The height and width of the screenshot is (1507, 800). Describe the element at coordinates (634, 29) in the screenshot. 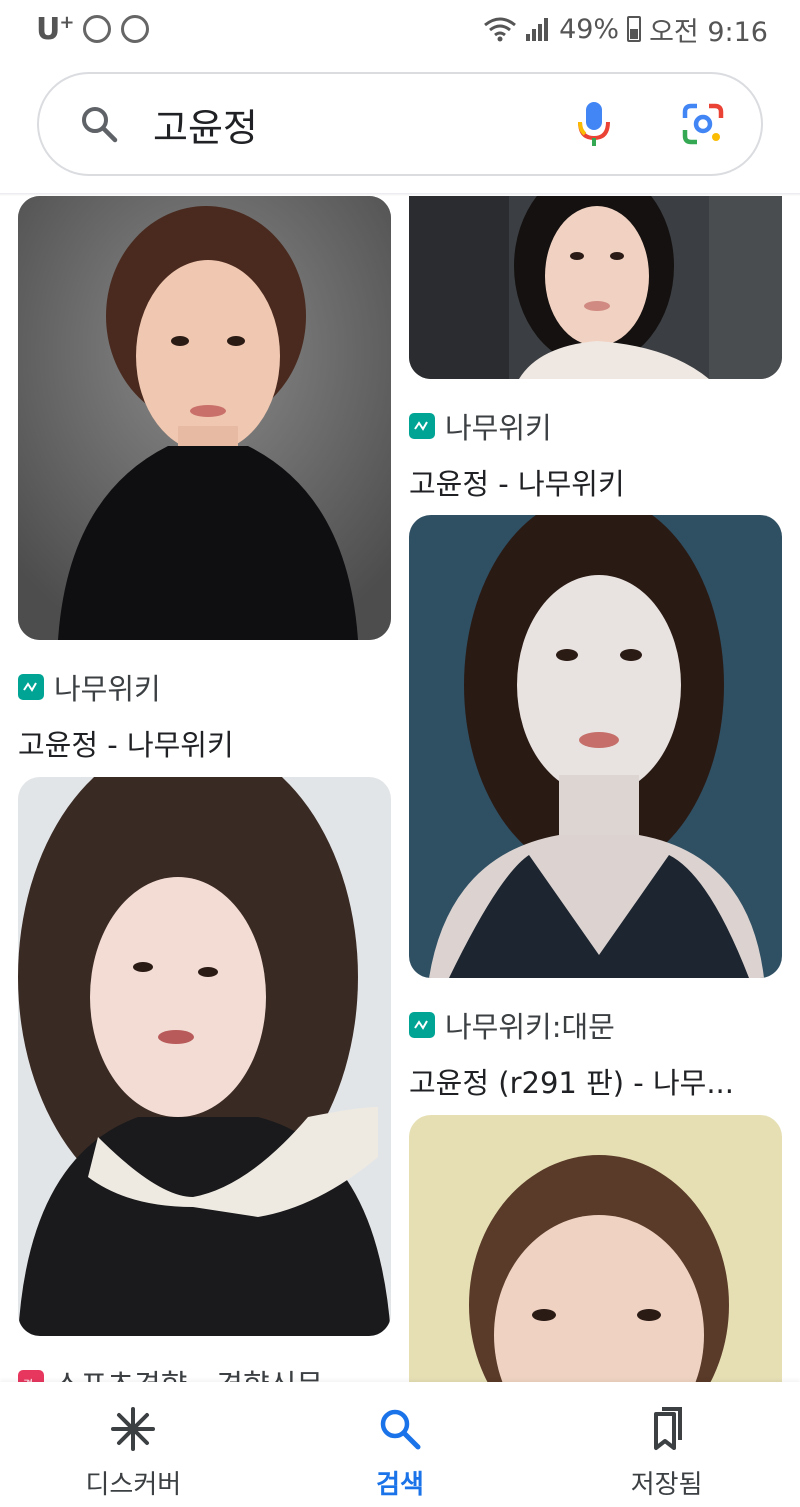

I see `battery-icon` at that location.